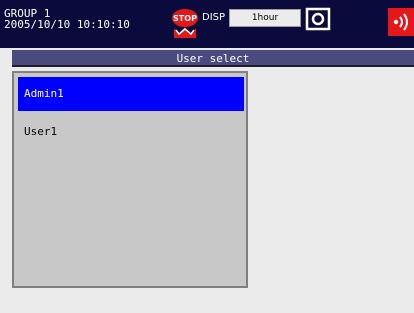 This screenshot has width=414, height=313. What do you see at coordinates (185, 24) in the screenshot?
I see `stop-icon: STOP` at bounding box center [185, 24].